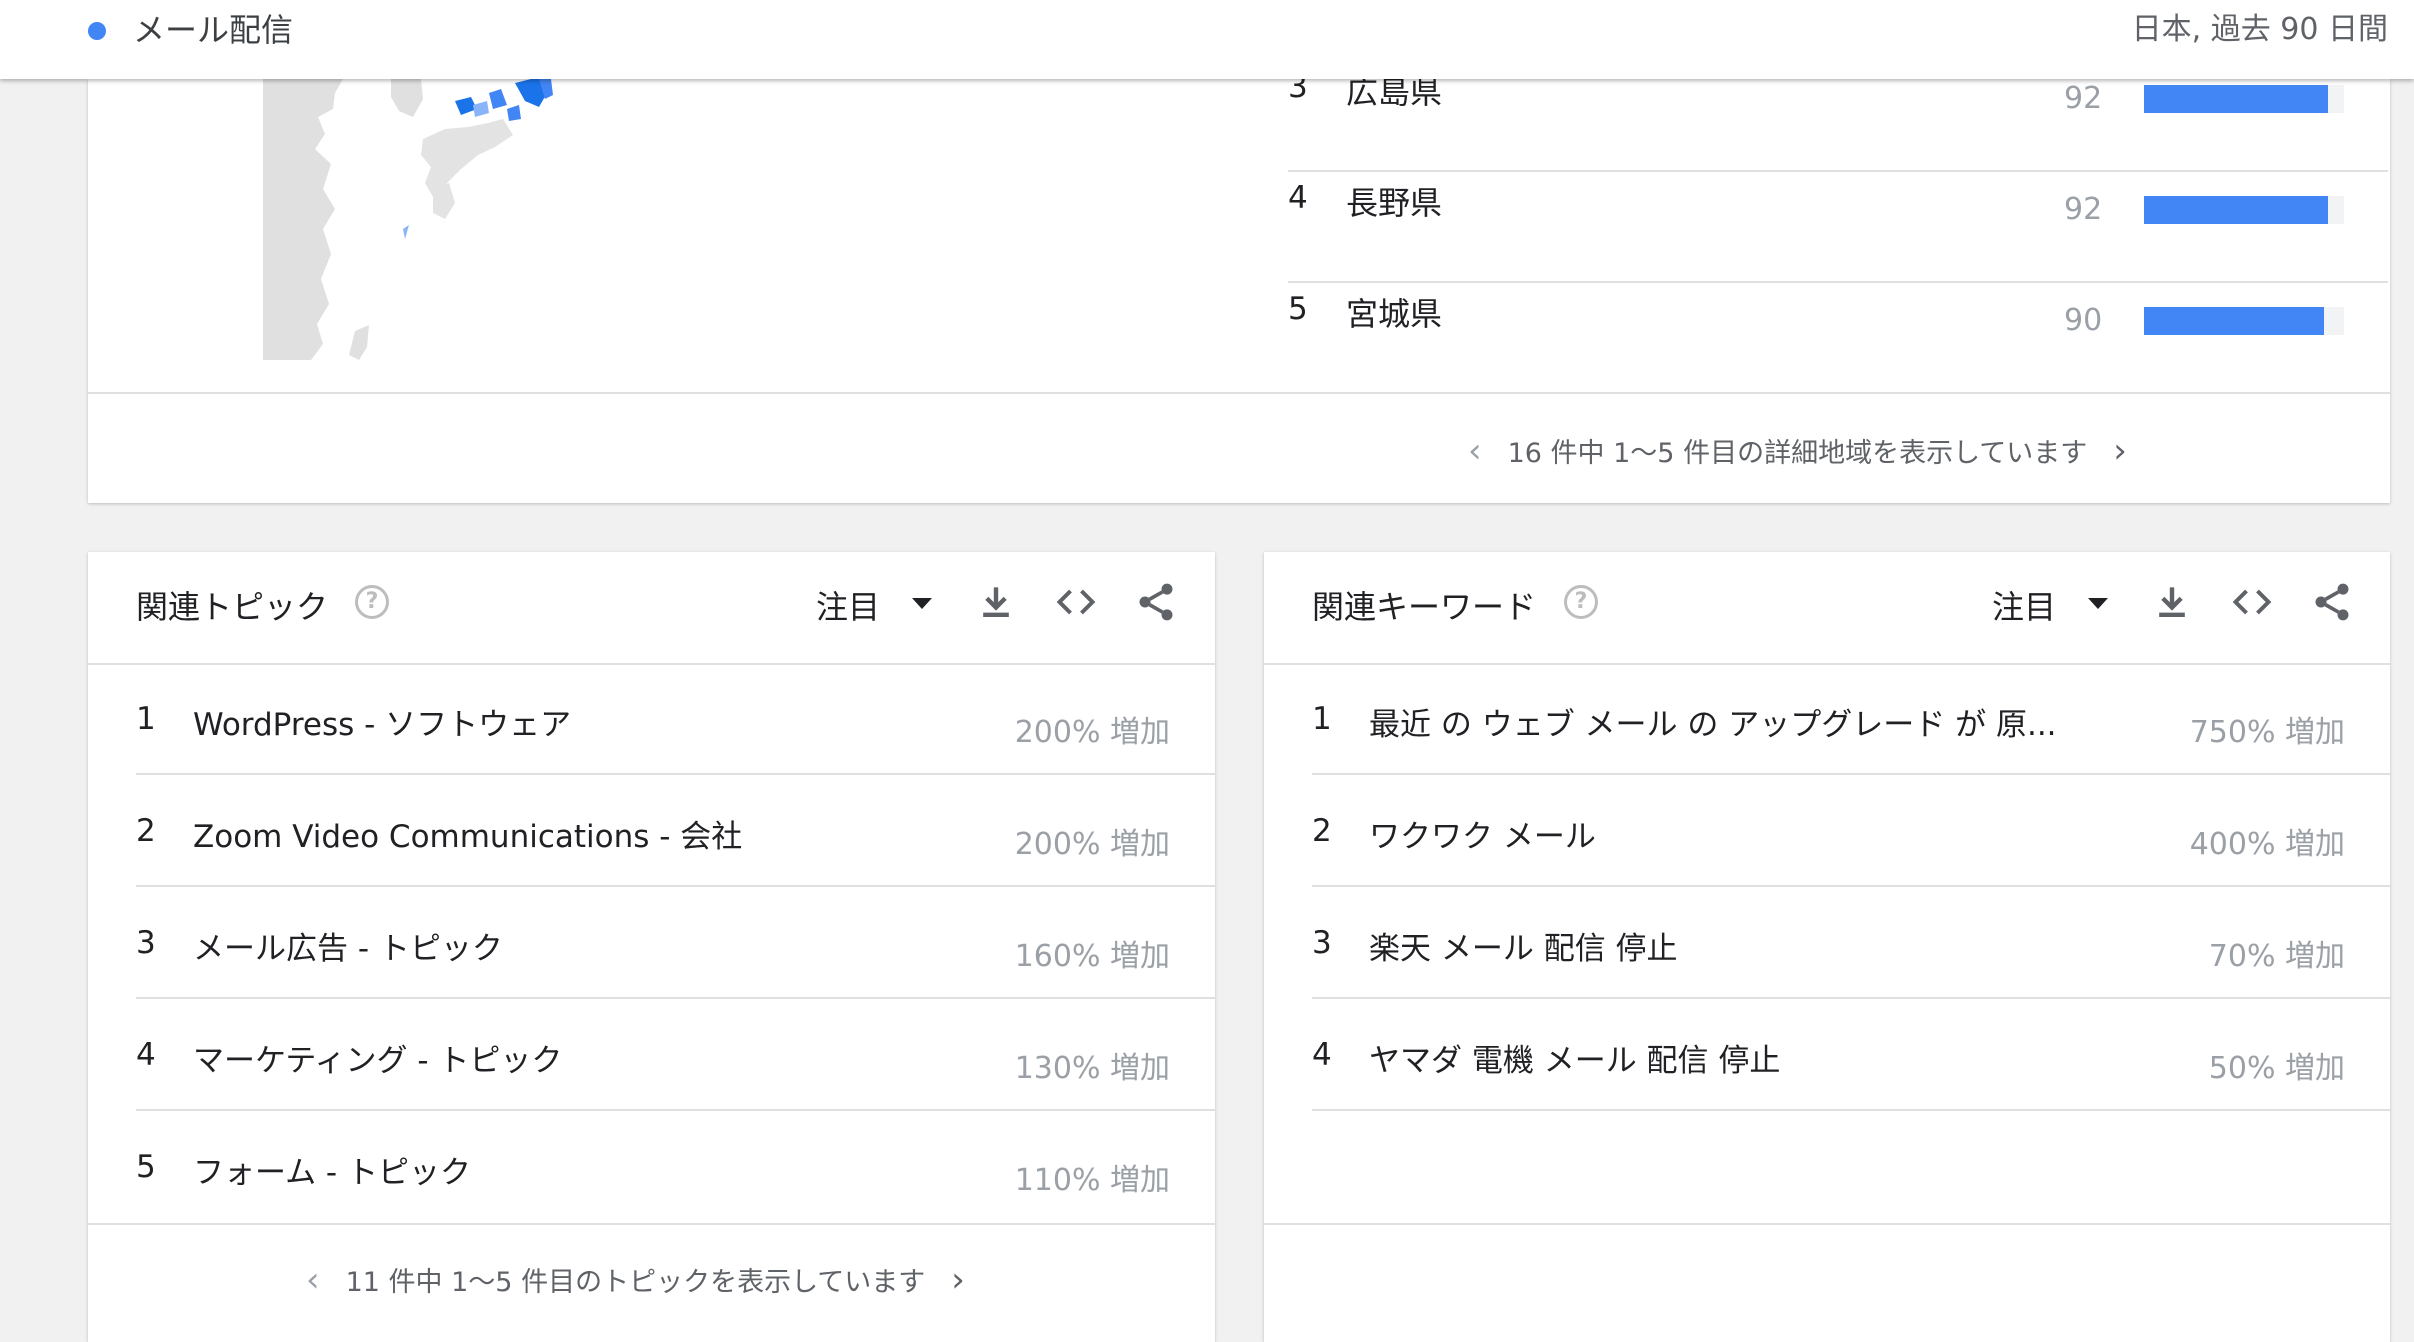 This screenshot has height=1342, width=2414. Describe the element at coordinates (444, 201) in the screenshot. I see `map-kyushu` at that location.